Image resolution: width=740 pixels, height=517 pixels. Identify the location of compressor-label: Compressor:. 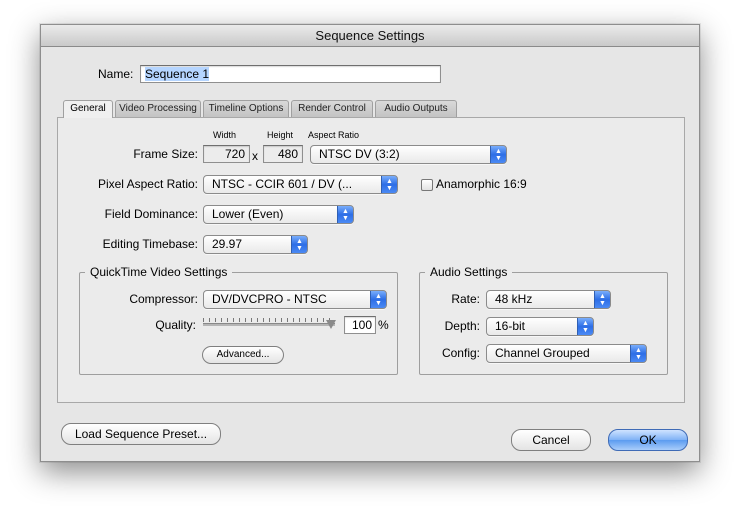
(163, 299).